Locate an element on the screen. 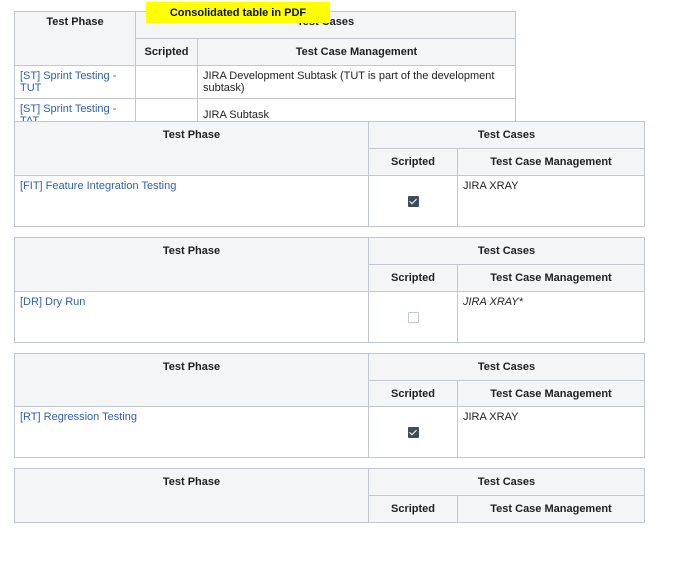  table-row: [RT] Regression Testing JIRA XRAY is located at coordinates (329, 432).